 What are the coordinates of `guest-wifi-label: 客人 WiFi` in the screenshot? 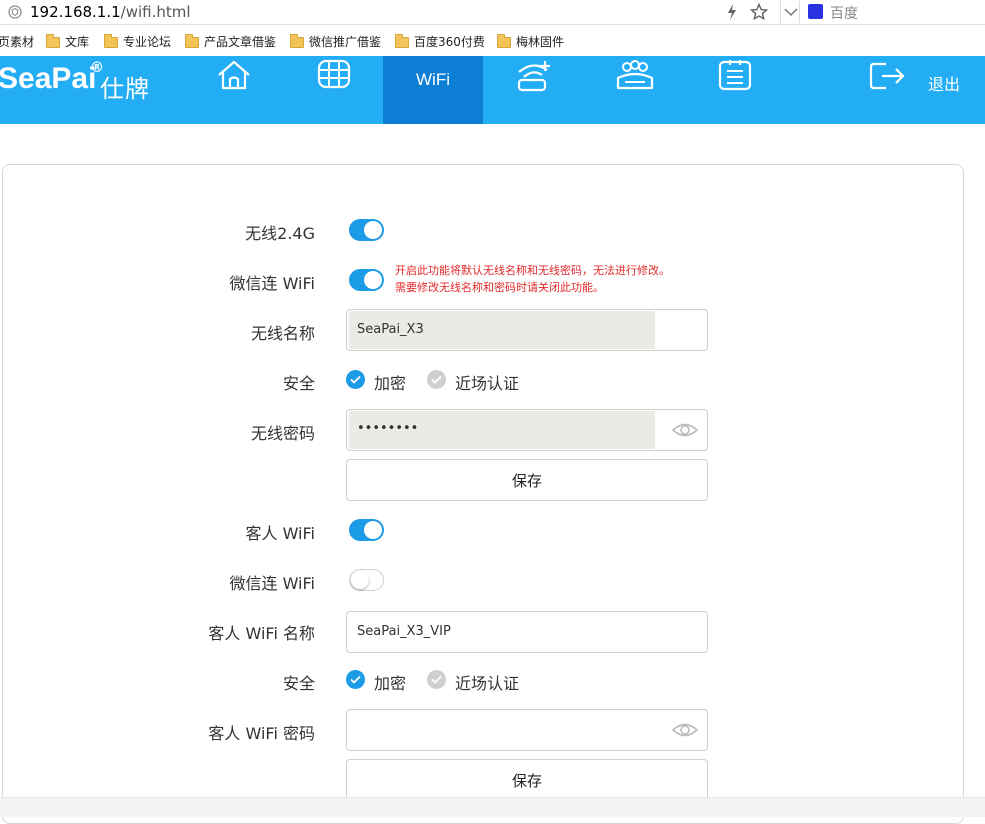 It's located at (281, 532).